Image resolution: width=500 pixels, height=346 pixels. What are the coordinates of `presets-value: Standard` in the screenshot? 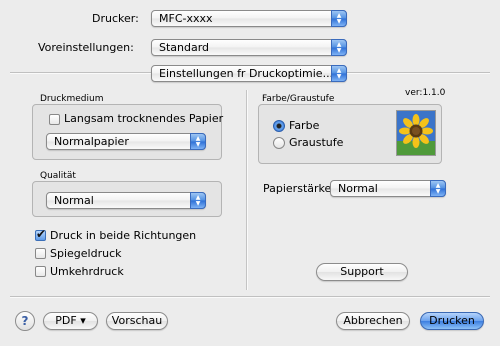 It's located at (184, 47).